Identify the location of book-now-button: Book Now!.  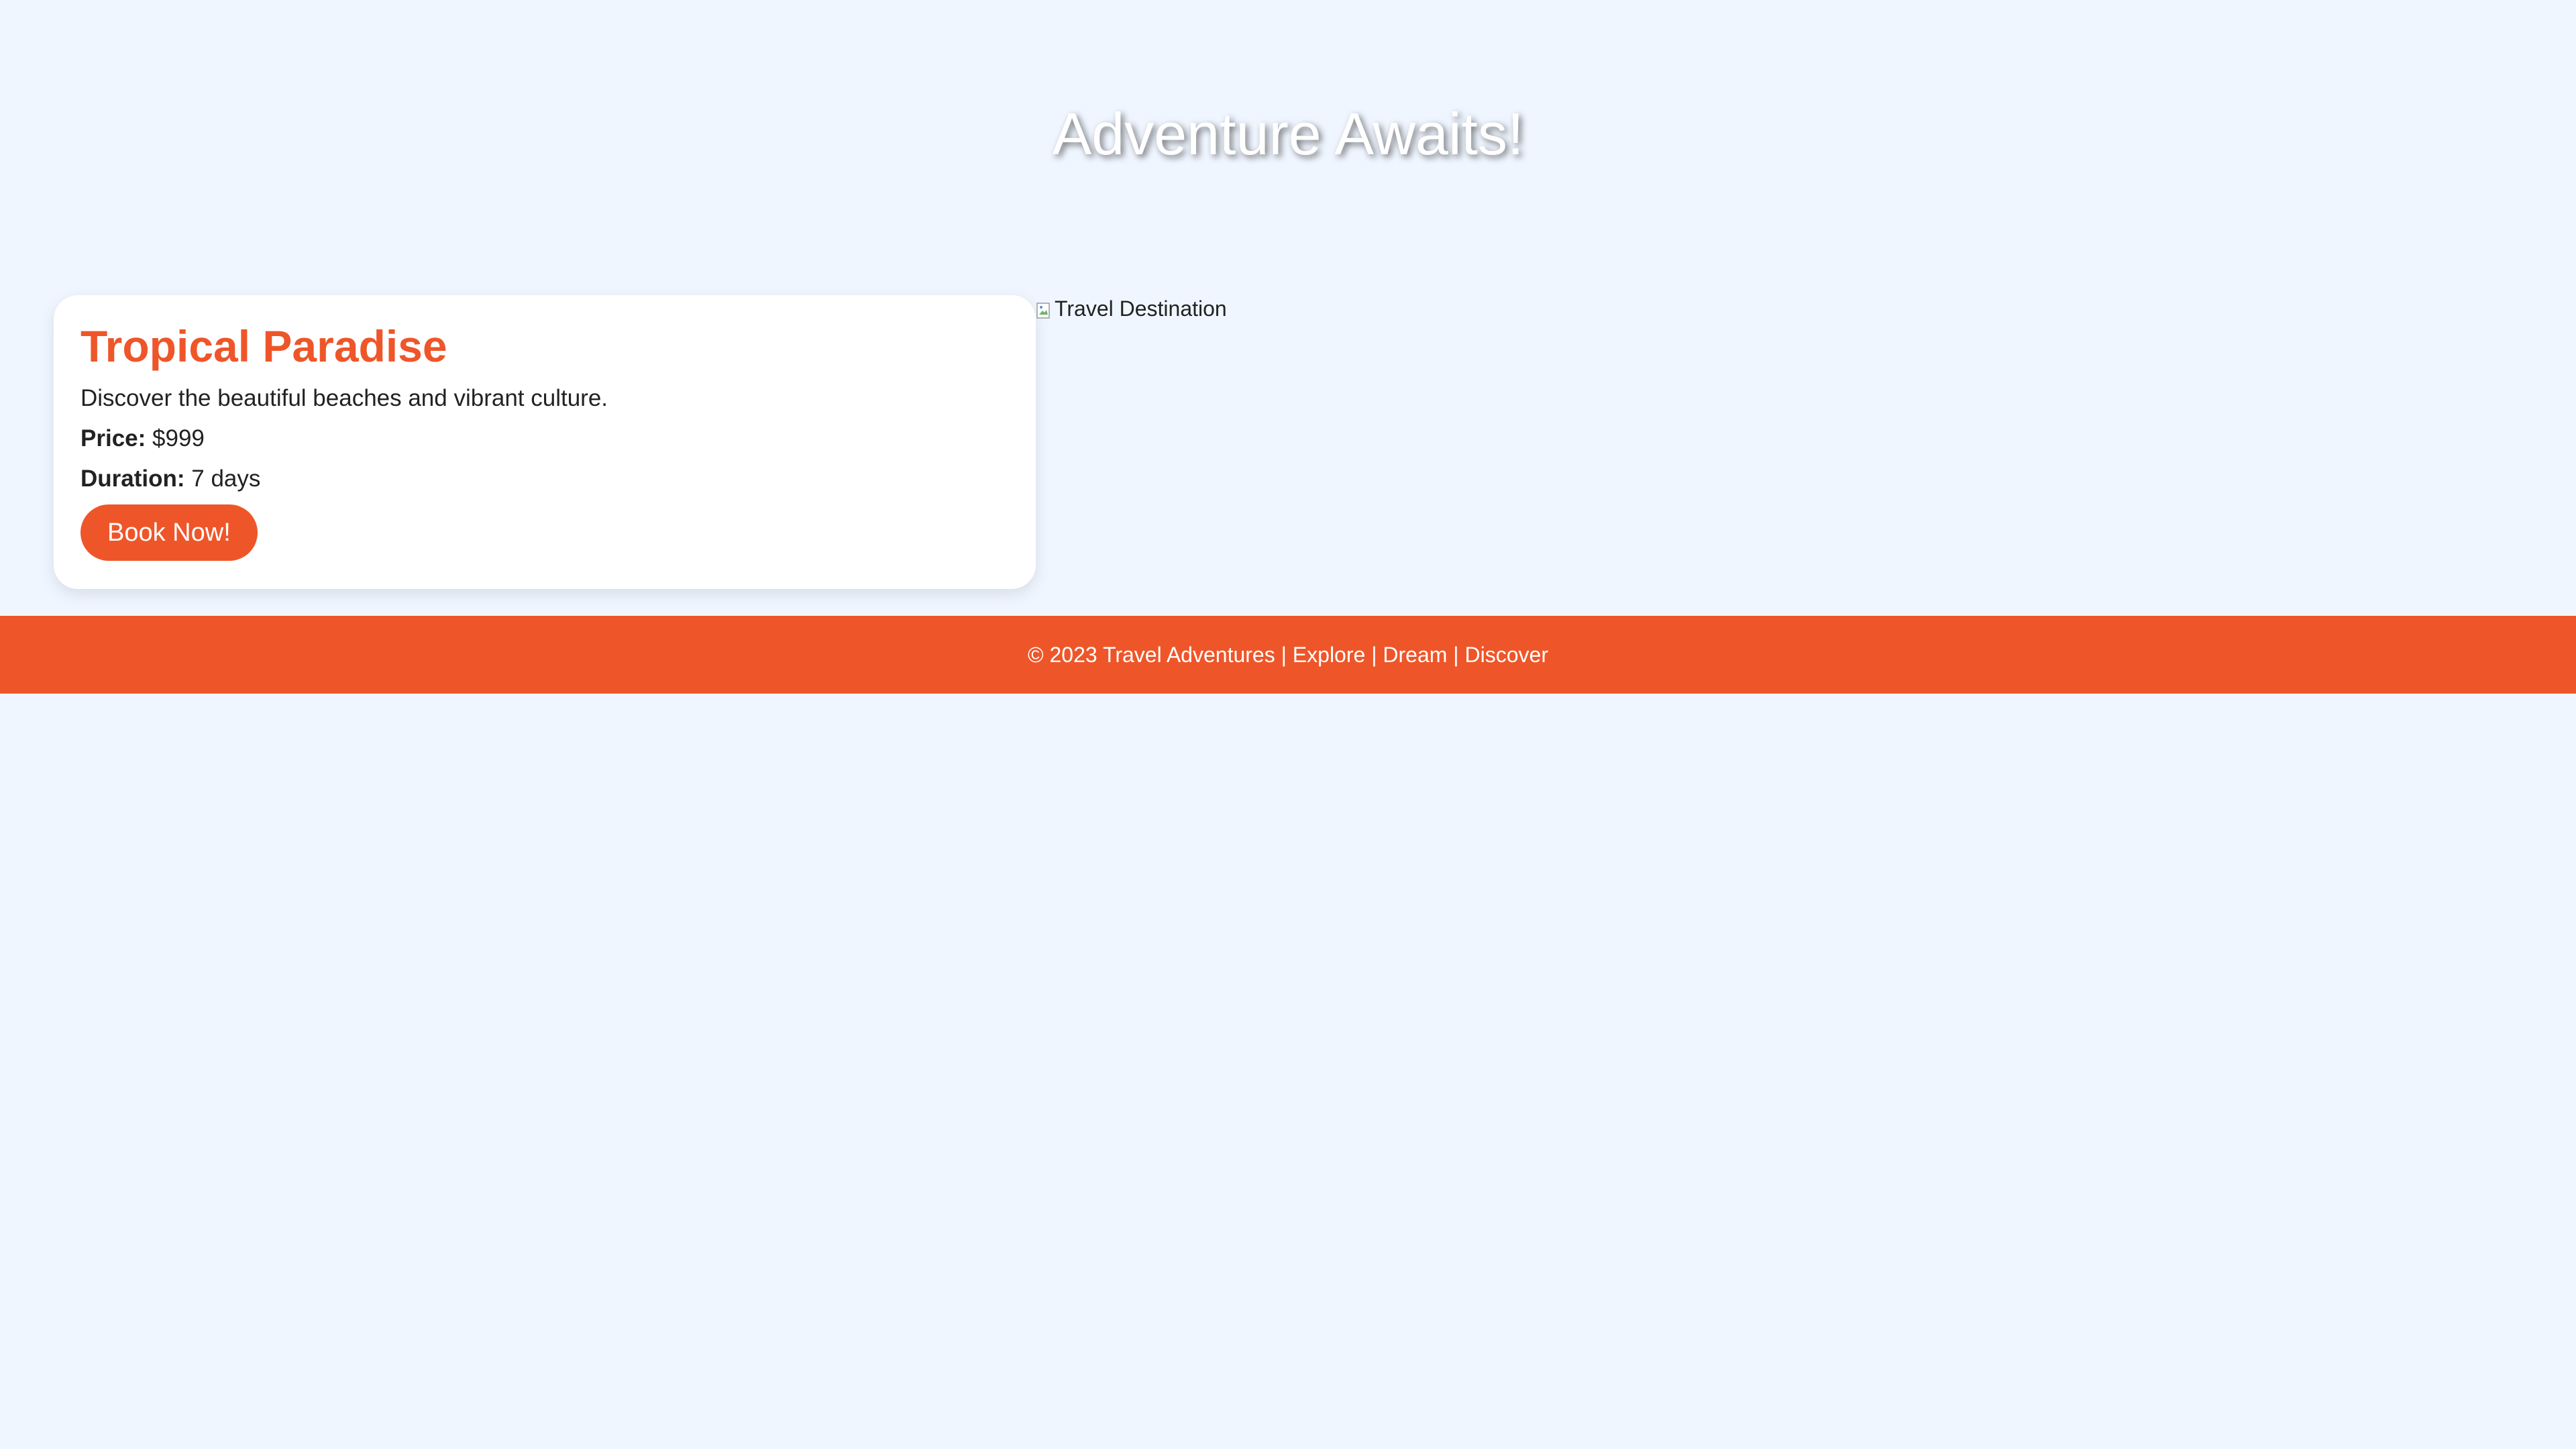
(169, 532).